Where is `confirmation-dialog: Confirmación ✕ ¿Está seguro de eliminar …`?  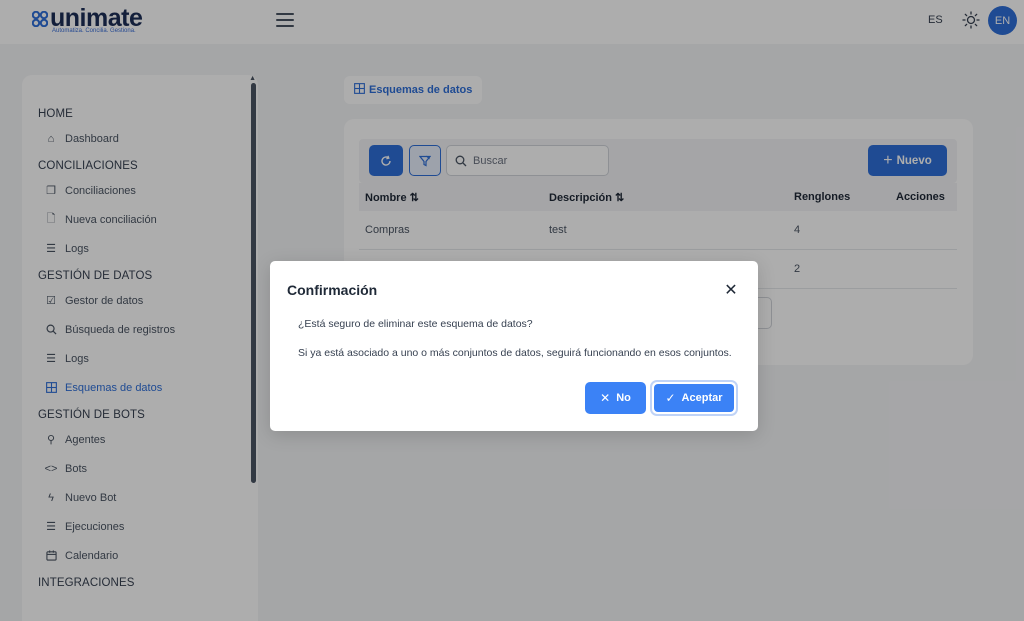
confirmation-dialog: Confirmación ✕ ¿Está seguro de eliminar … is located at coordinates (514, 346).